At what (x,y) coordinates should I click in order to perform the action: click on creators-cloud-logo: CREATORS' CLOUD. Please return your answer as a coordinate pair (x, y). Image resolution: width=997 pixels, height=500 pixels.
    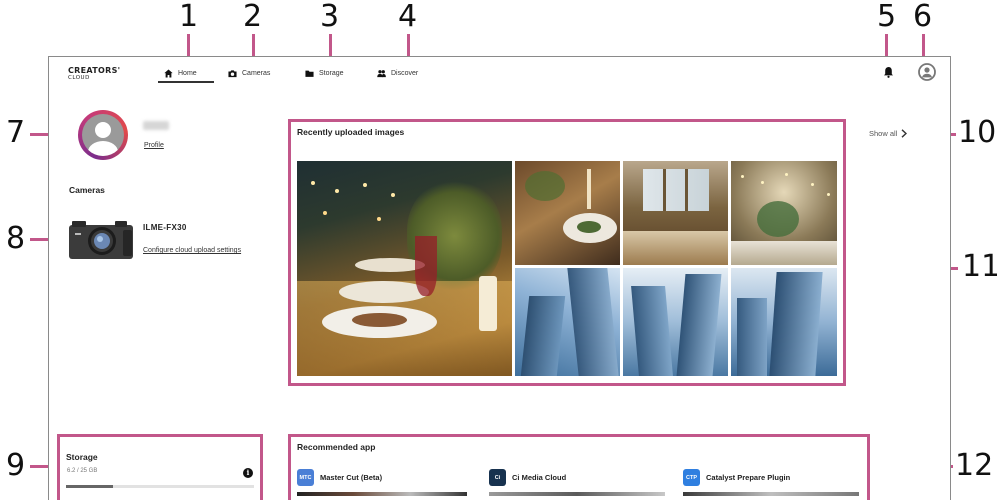
    Looking at the image, I should click on (94, 74).